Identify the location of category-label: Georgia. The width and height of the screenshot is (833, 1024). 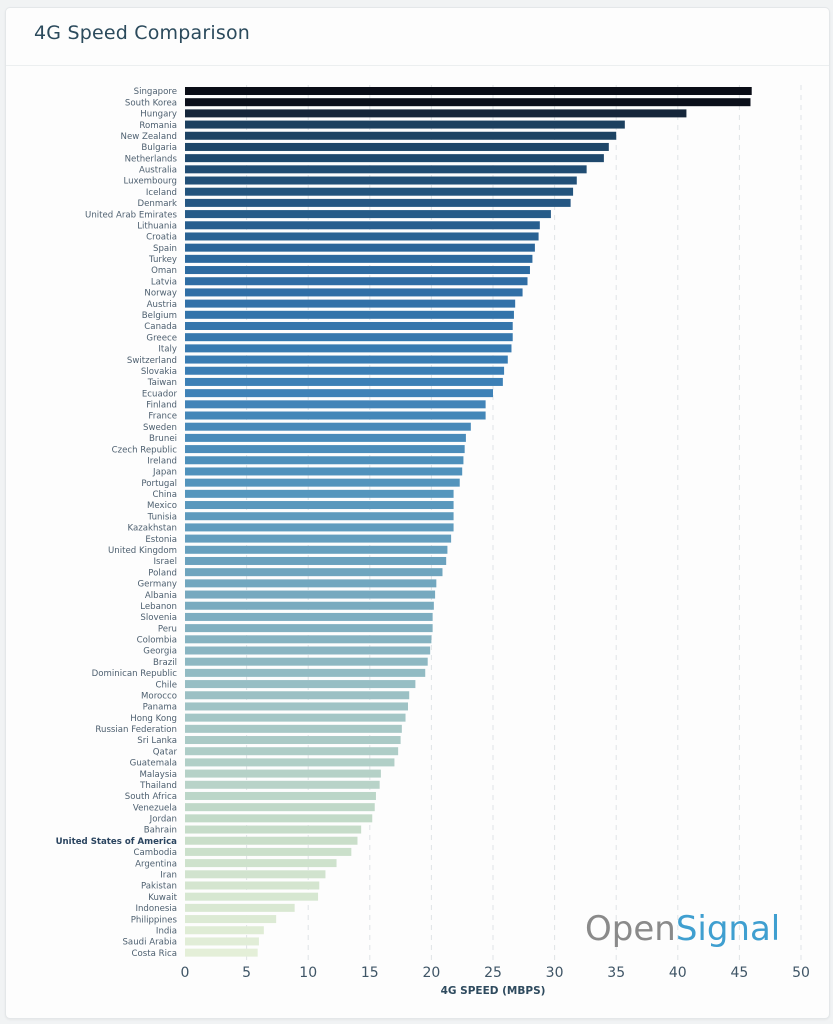
(160, 652).